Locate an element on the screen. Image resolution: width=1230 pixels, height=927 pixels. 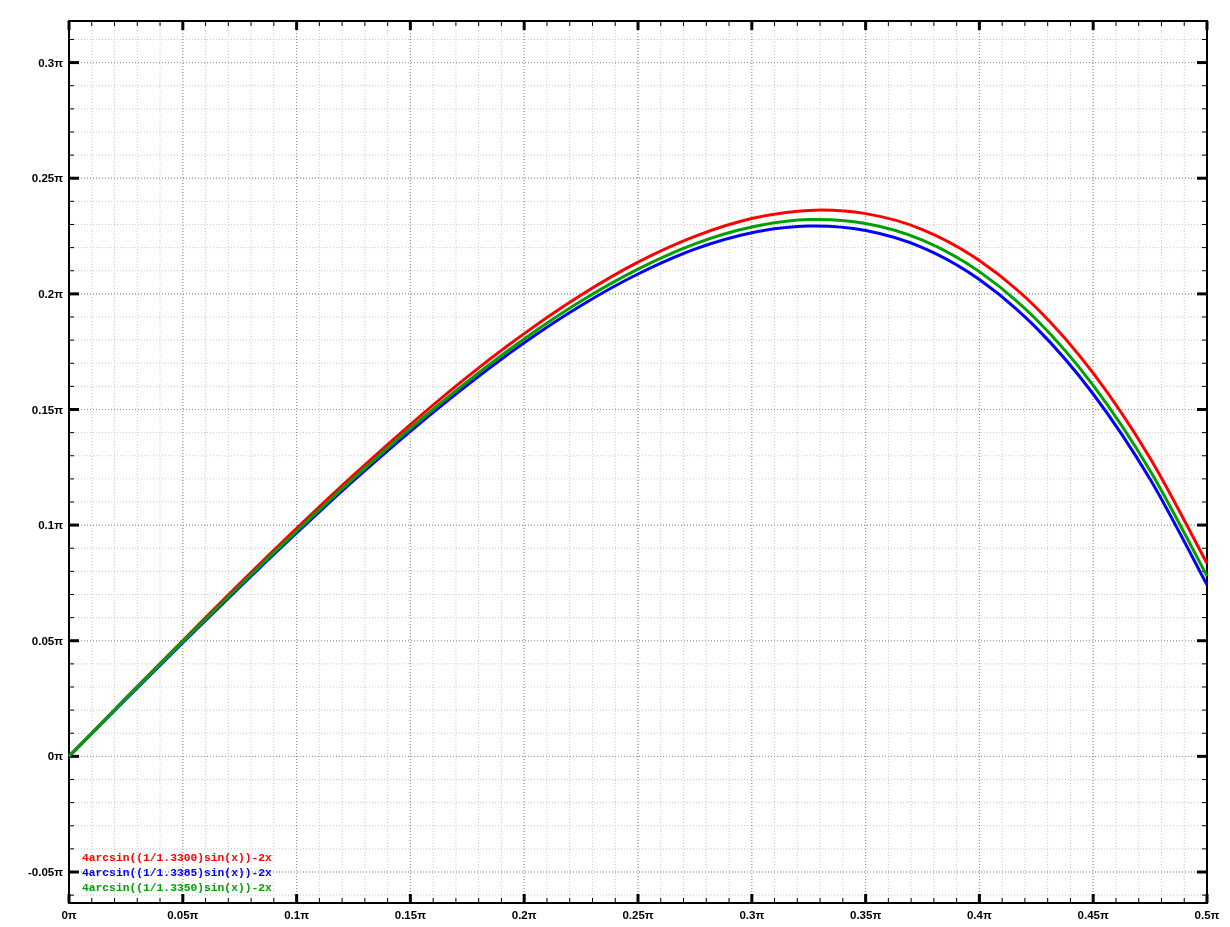
legend-label: 4arcsin((1/1.3350)sin(x))-2x is located at coordinates (177, 888).